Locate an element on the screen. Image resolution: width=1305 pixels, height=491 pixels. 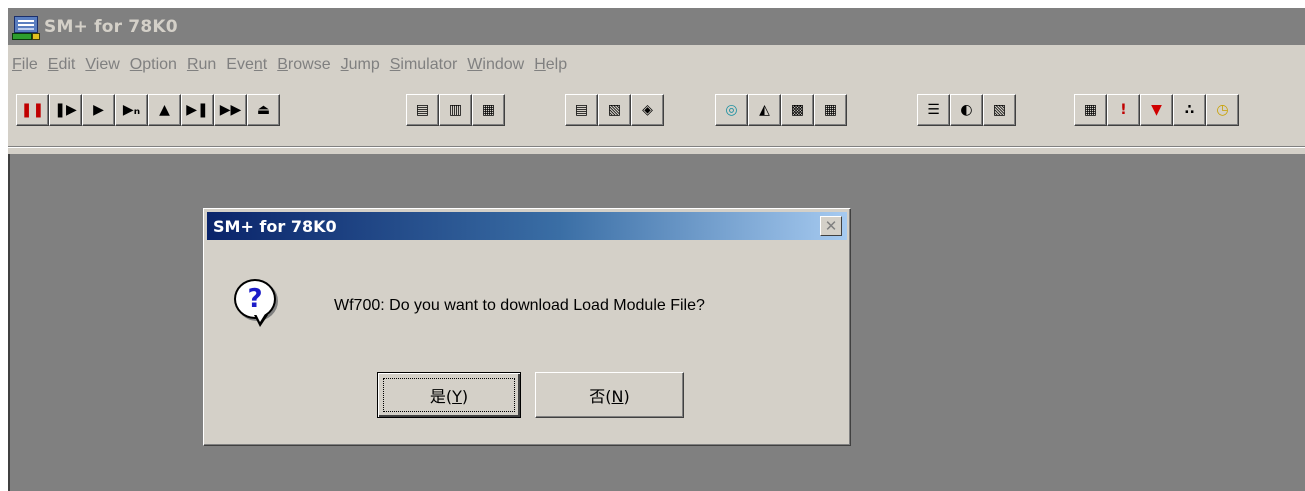
menu-run: Run is located at coordinates (196, 65).